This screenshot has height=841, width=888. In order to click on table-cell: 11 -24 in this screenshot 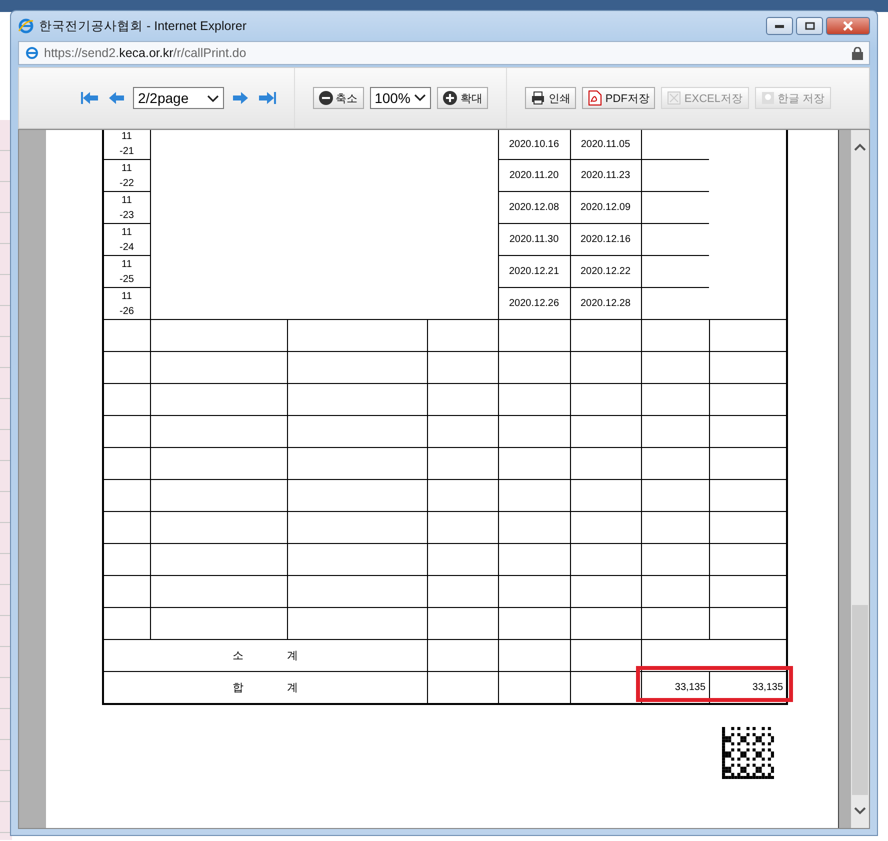, I will do `click(126, 240)`.